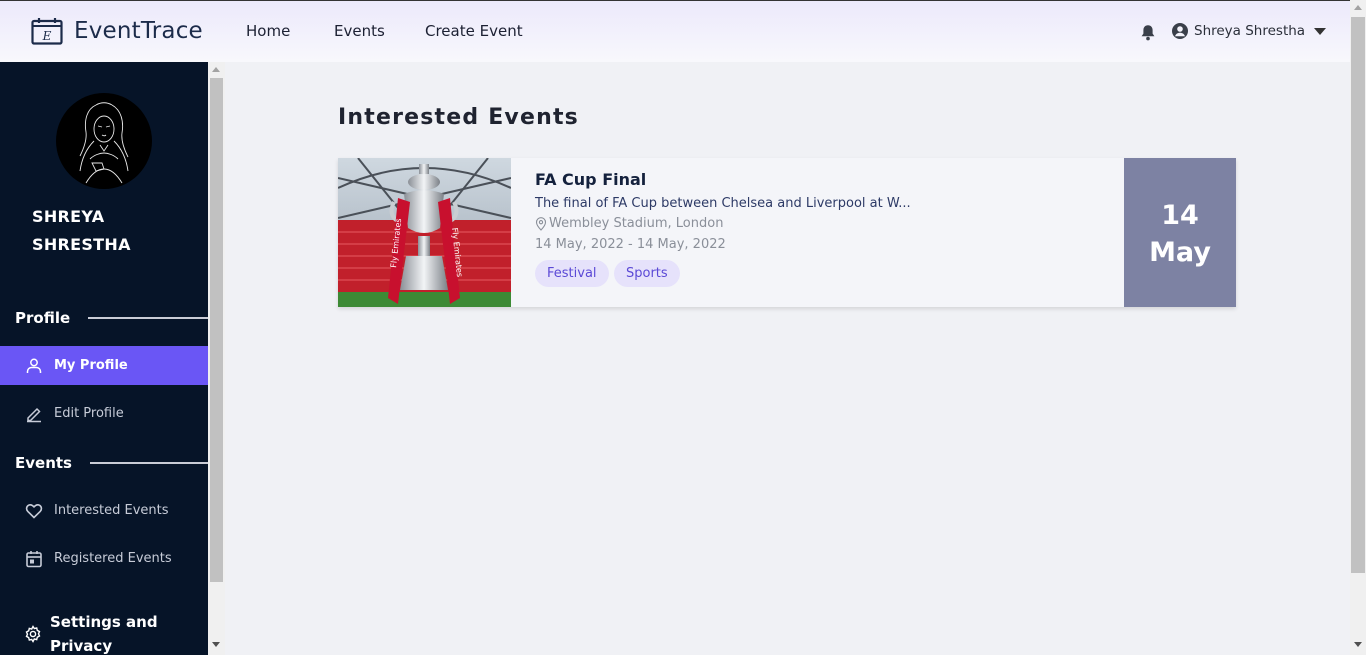 This screenshot has width=1366, height=655. Describe the element at coordinates (1180, 232) in the screenshot. I see `event-date-badge: 14 May` at that location.